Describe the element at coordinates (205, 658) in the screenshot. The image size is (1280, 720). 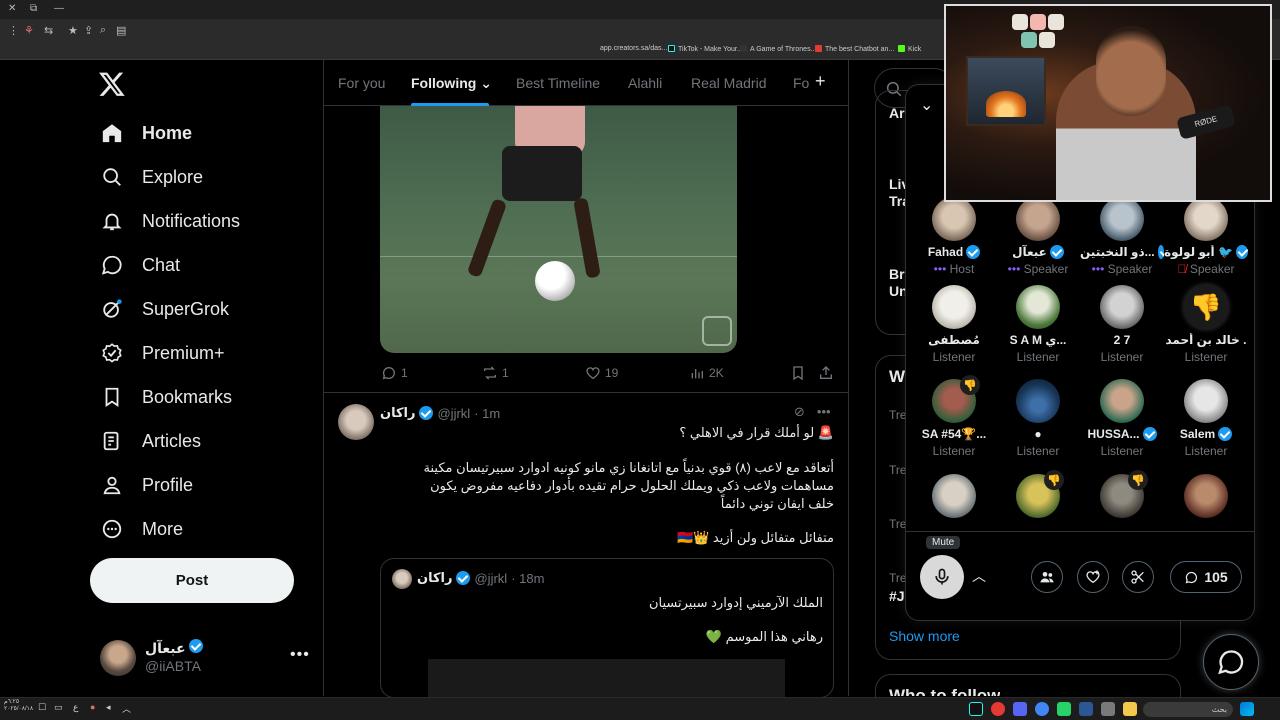
I see `account-switcher: عبعآل @iiABTA •••` at that location.